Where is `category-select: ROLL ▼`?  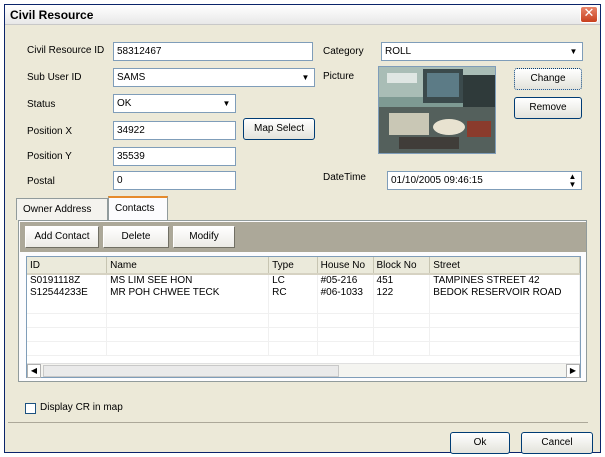 category-select: ROLL ▼ is located at coordinates (482, 51).